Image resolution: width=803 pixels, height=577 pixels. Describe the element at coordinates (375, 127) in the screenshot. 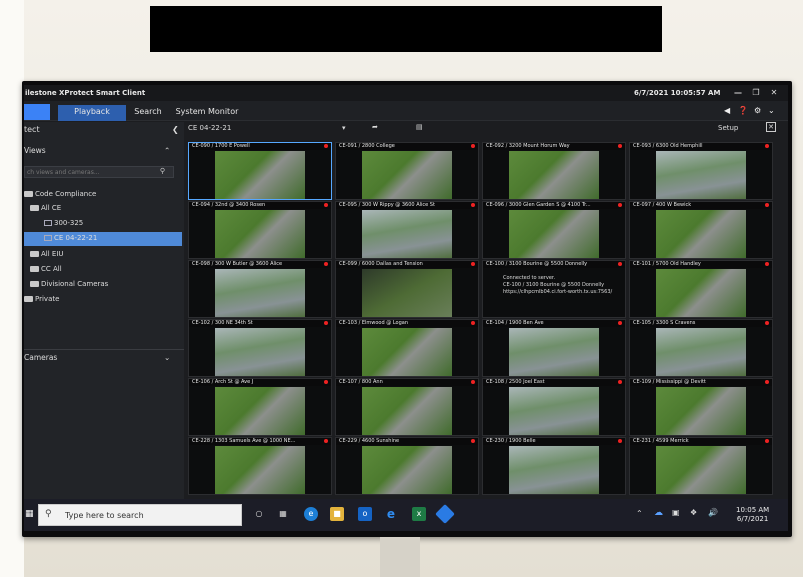

I see `share-icon: ➦` at that location.